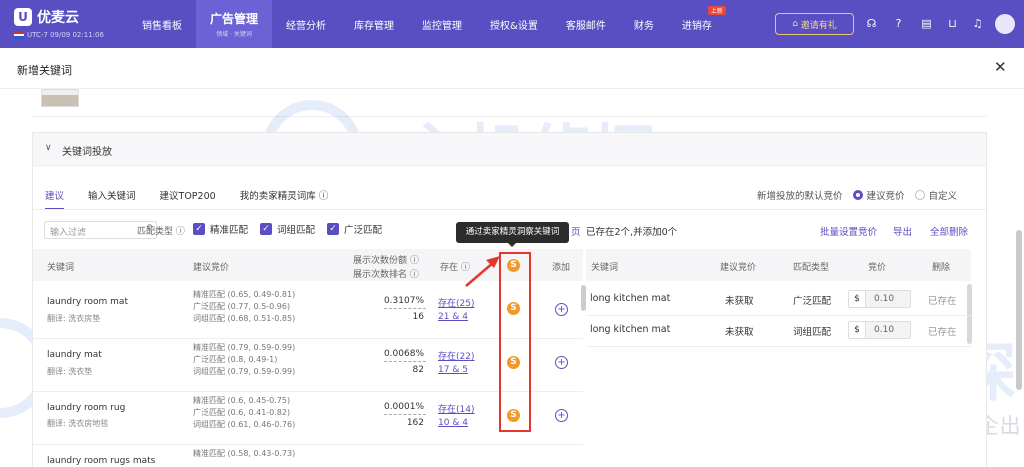 Image resolution: width=1024 pixels, height=467 pixels. Describe the element at coordinates (64, 24) in the screenshot. I see `brand: U 优麦云 UTC-7 09/09 02:11:06` at that location.